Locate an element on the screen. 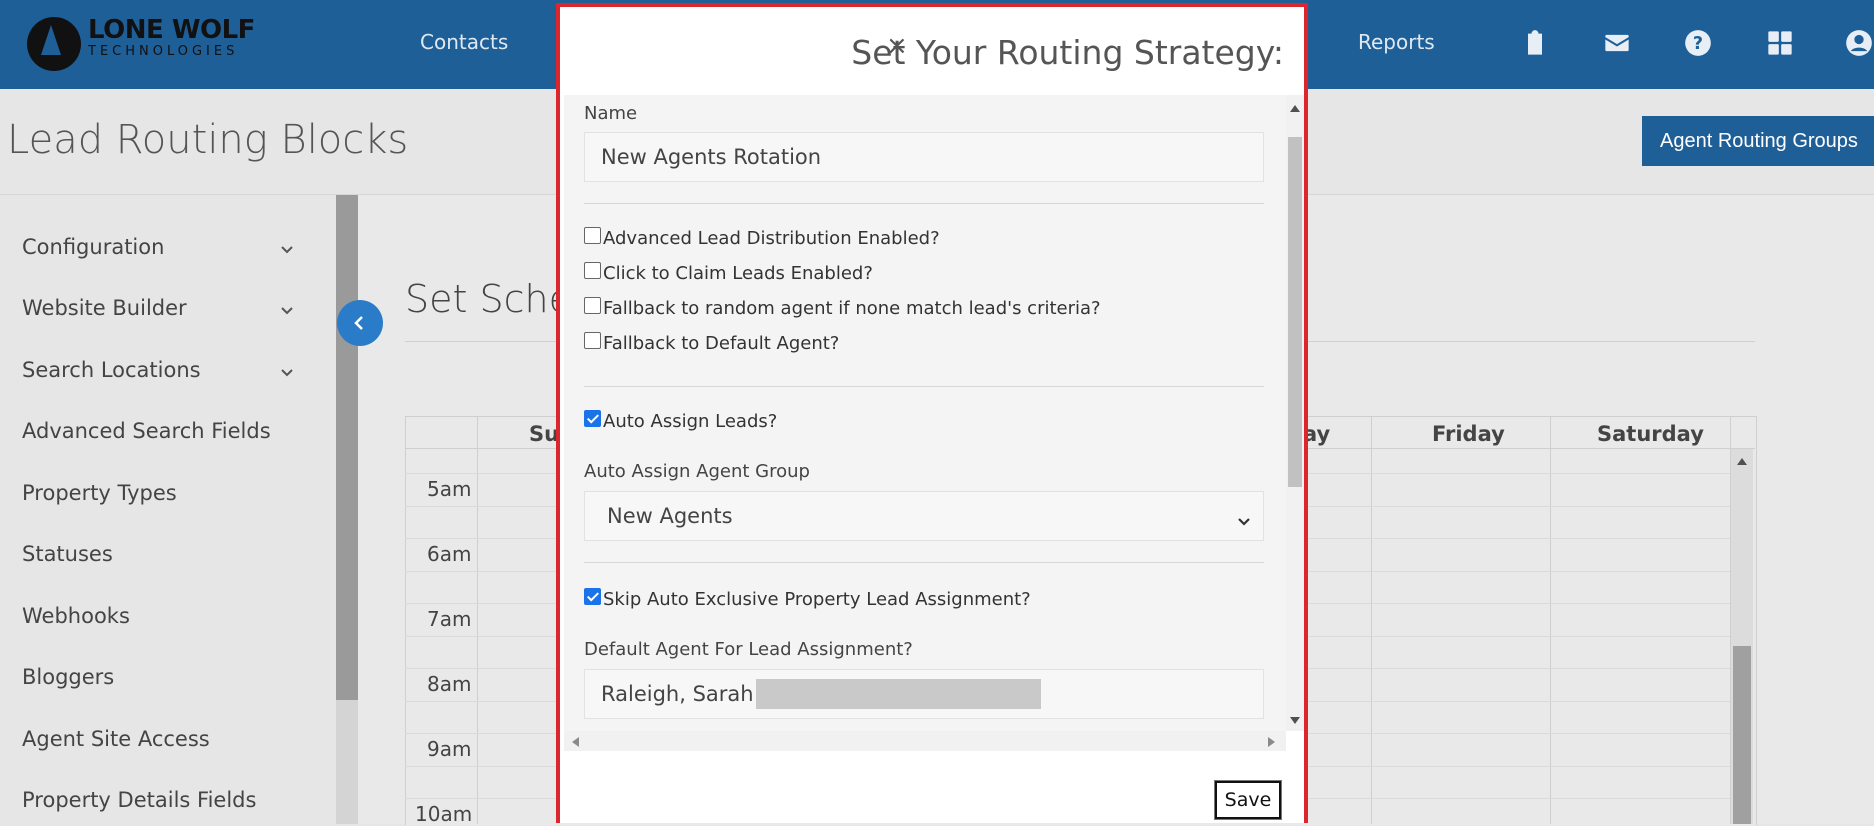 This screenshot has height=826, width=1874. checkbox-label: Auto Assign Leads? is located at coordinates (690, 421).